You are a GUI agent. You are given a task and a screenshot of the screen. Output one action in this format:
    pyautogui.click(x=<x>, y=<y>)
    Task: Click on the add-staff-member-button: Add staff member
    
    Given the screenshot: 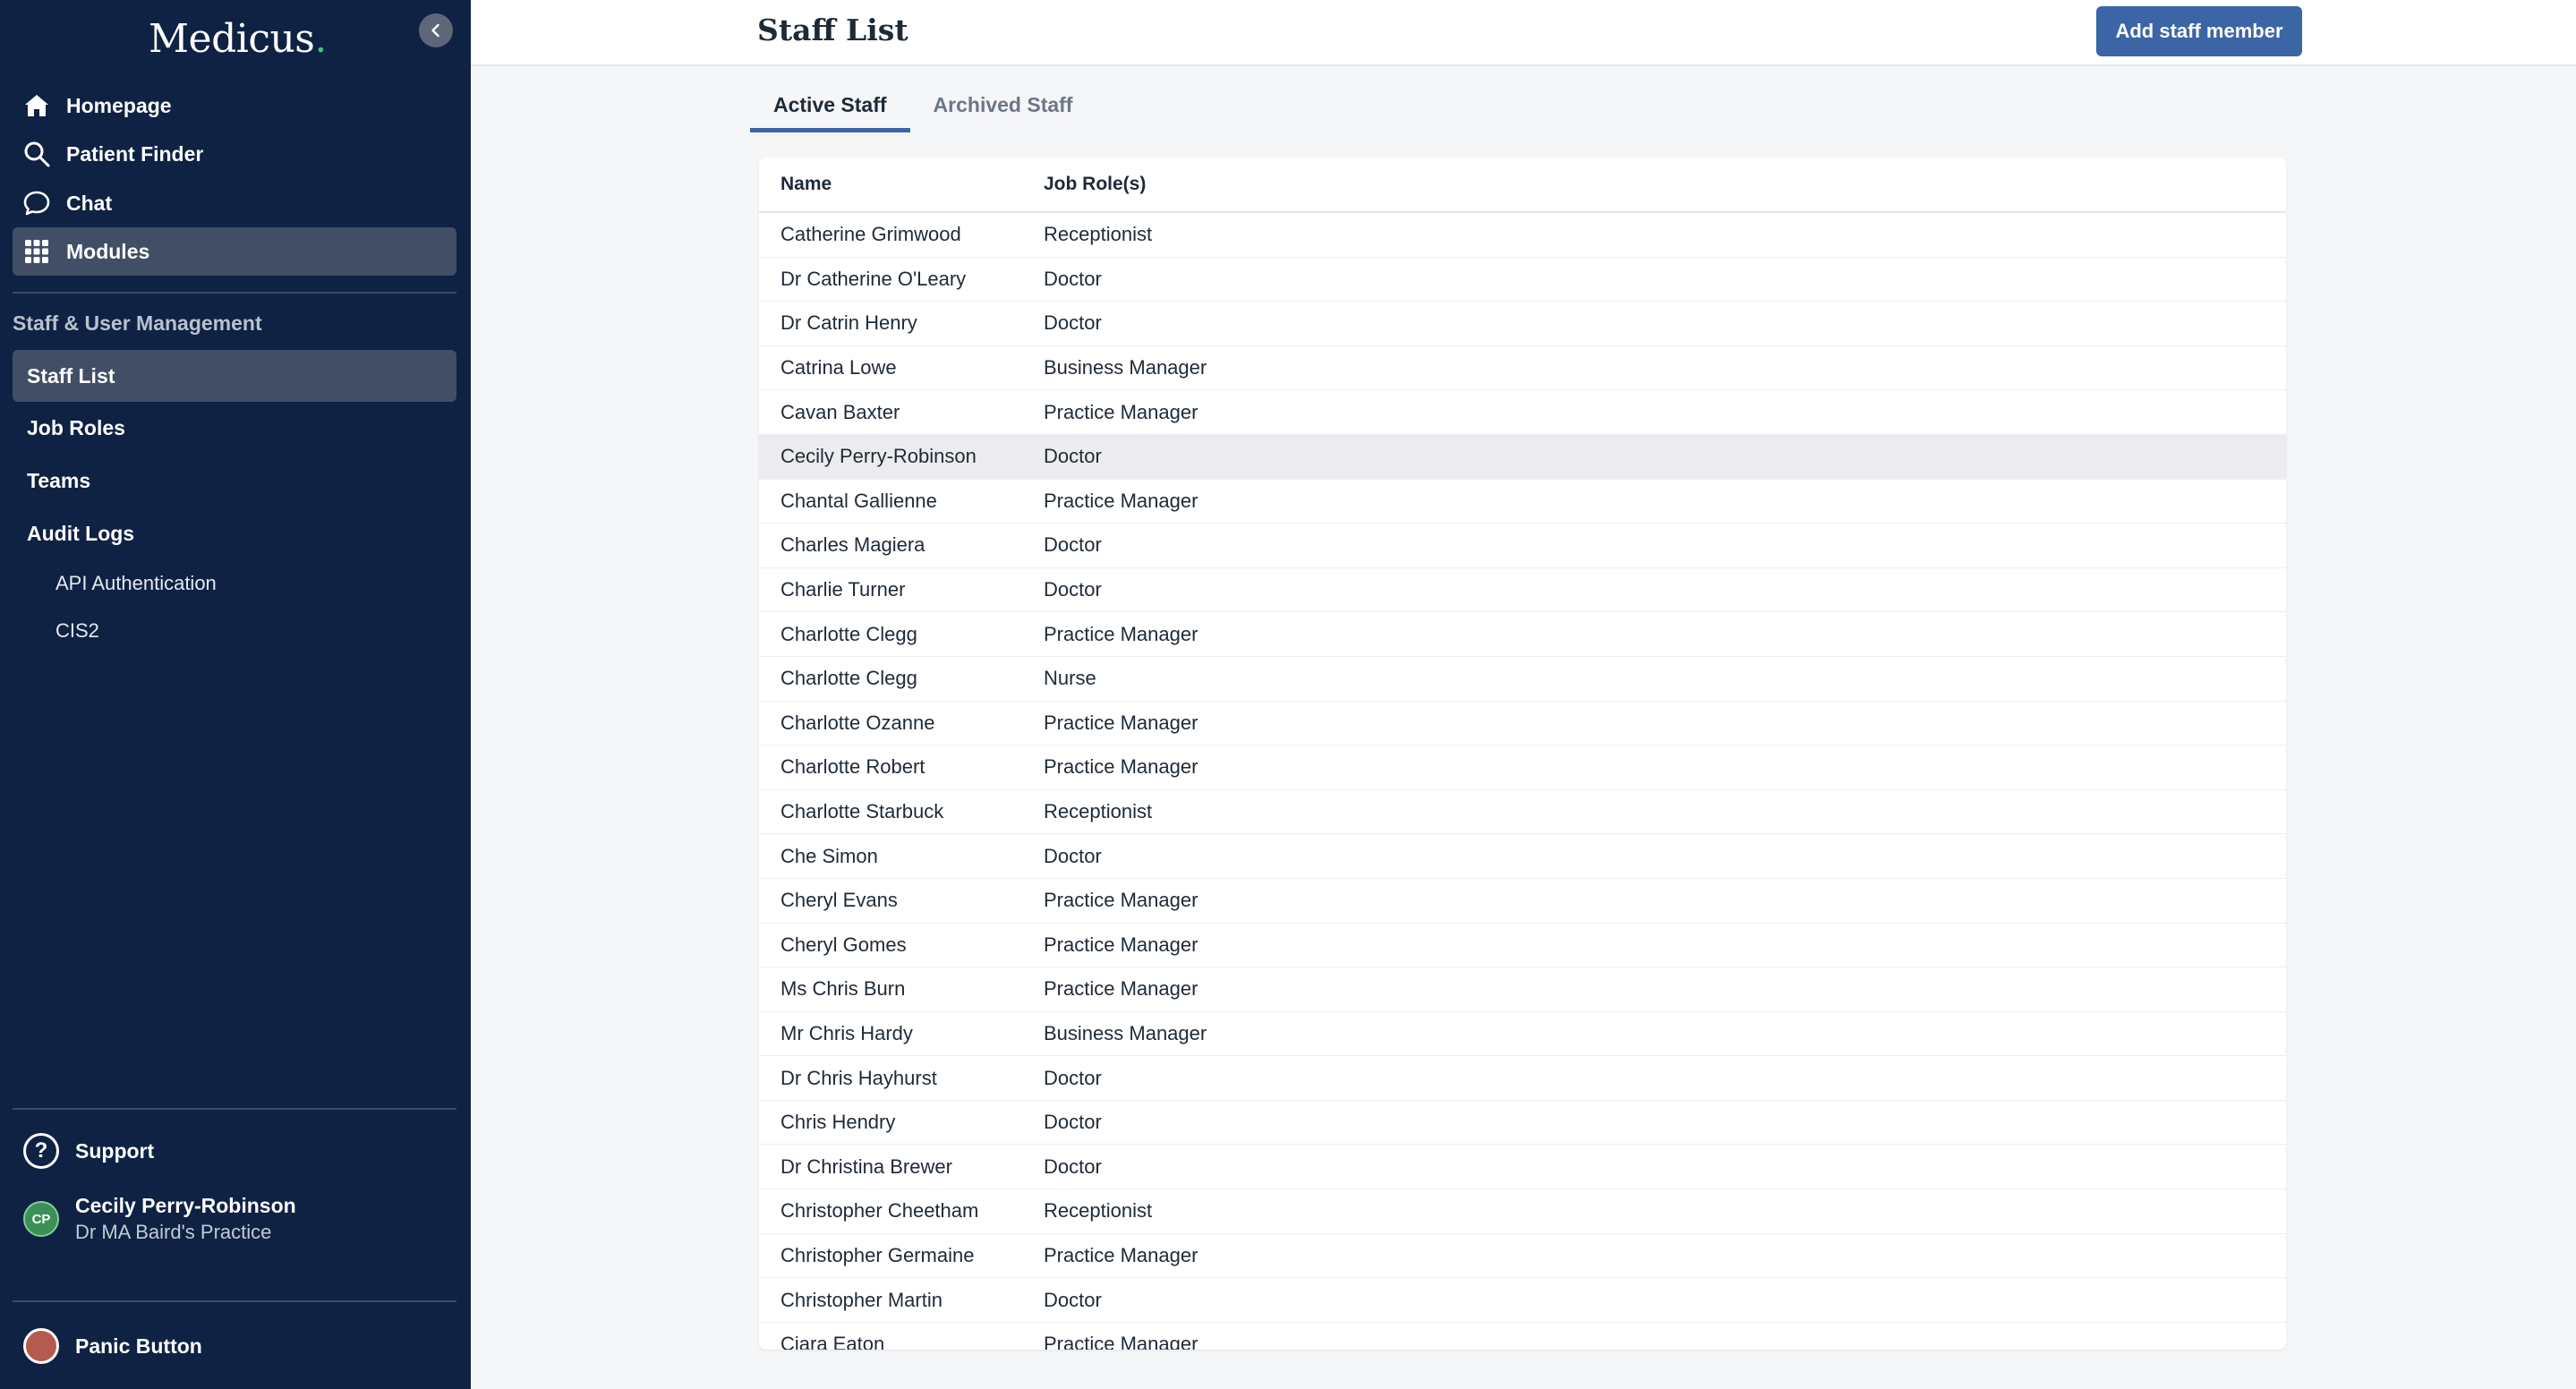 What is the action you would take?
    pyautogui.click(x=2199, y=31)
    